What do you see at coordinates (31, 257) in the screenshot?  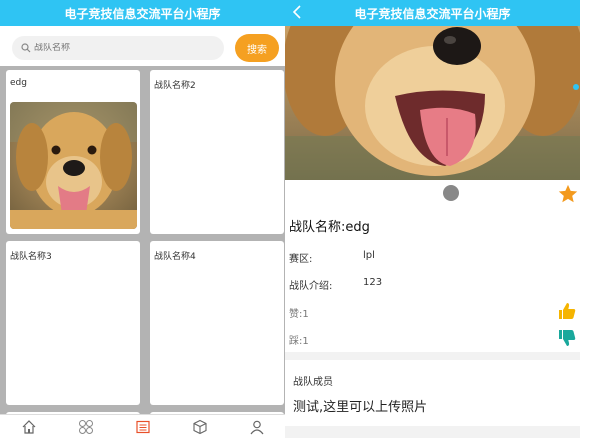 I see `team-card-label: 战队名称3` at bounding box center [31, 257].